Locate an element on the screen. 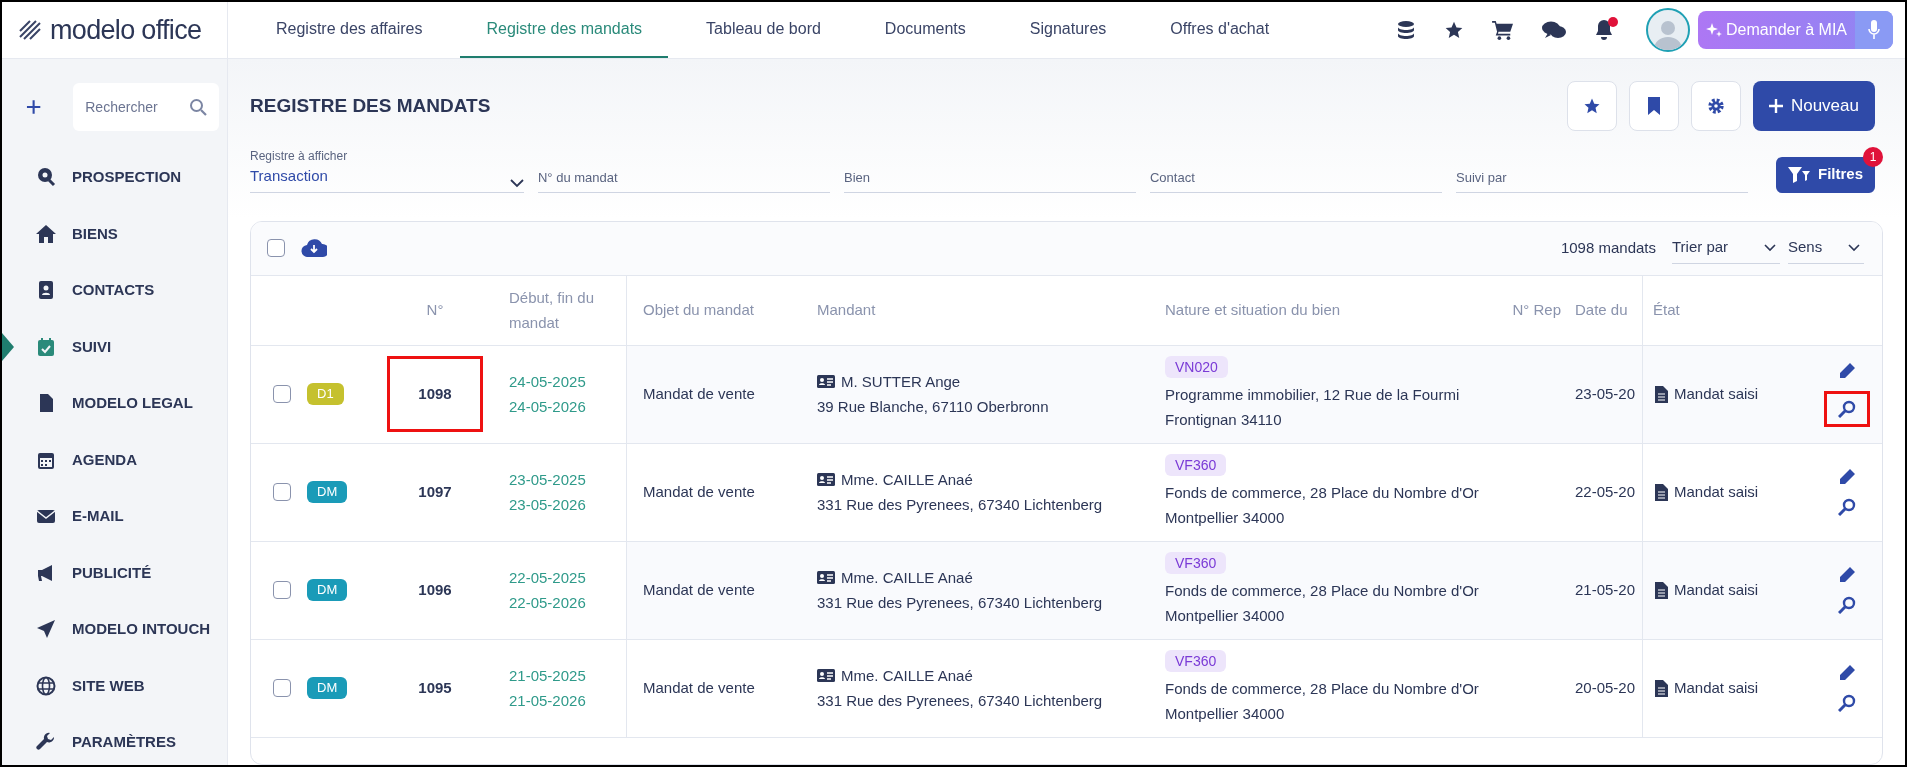 Image resolution: width=1907 pixels, height=767 pixels. page-title: REGISTRE DES MANDATS is located at coordinates (370, 105).